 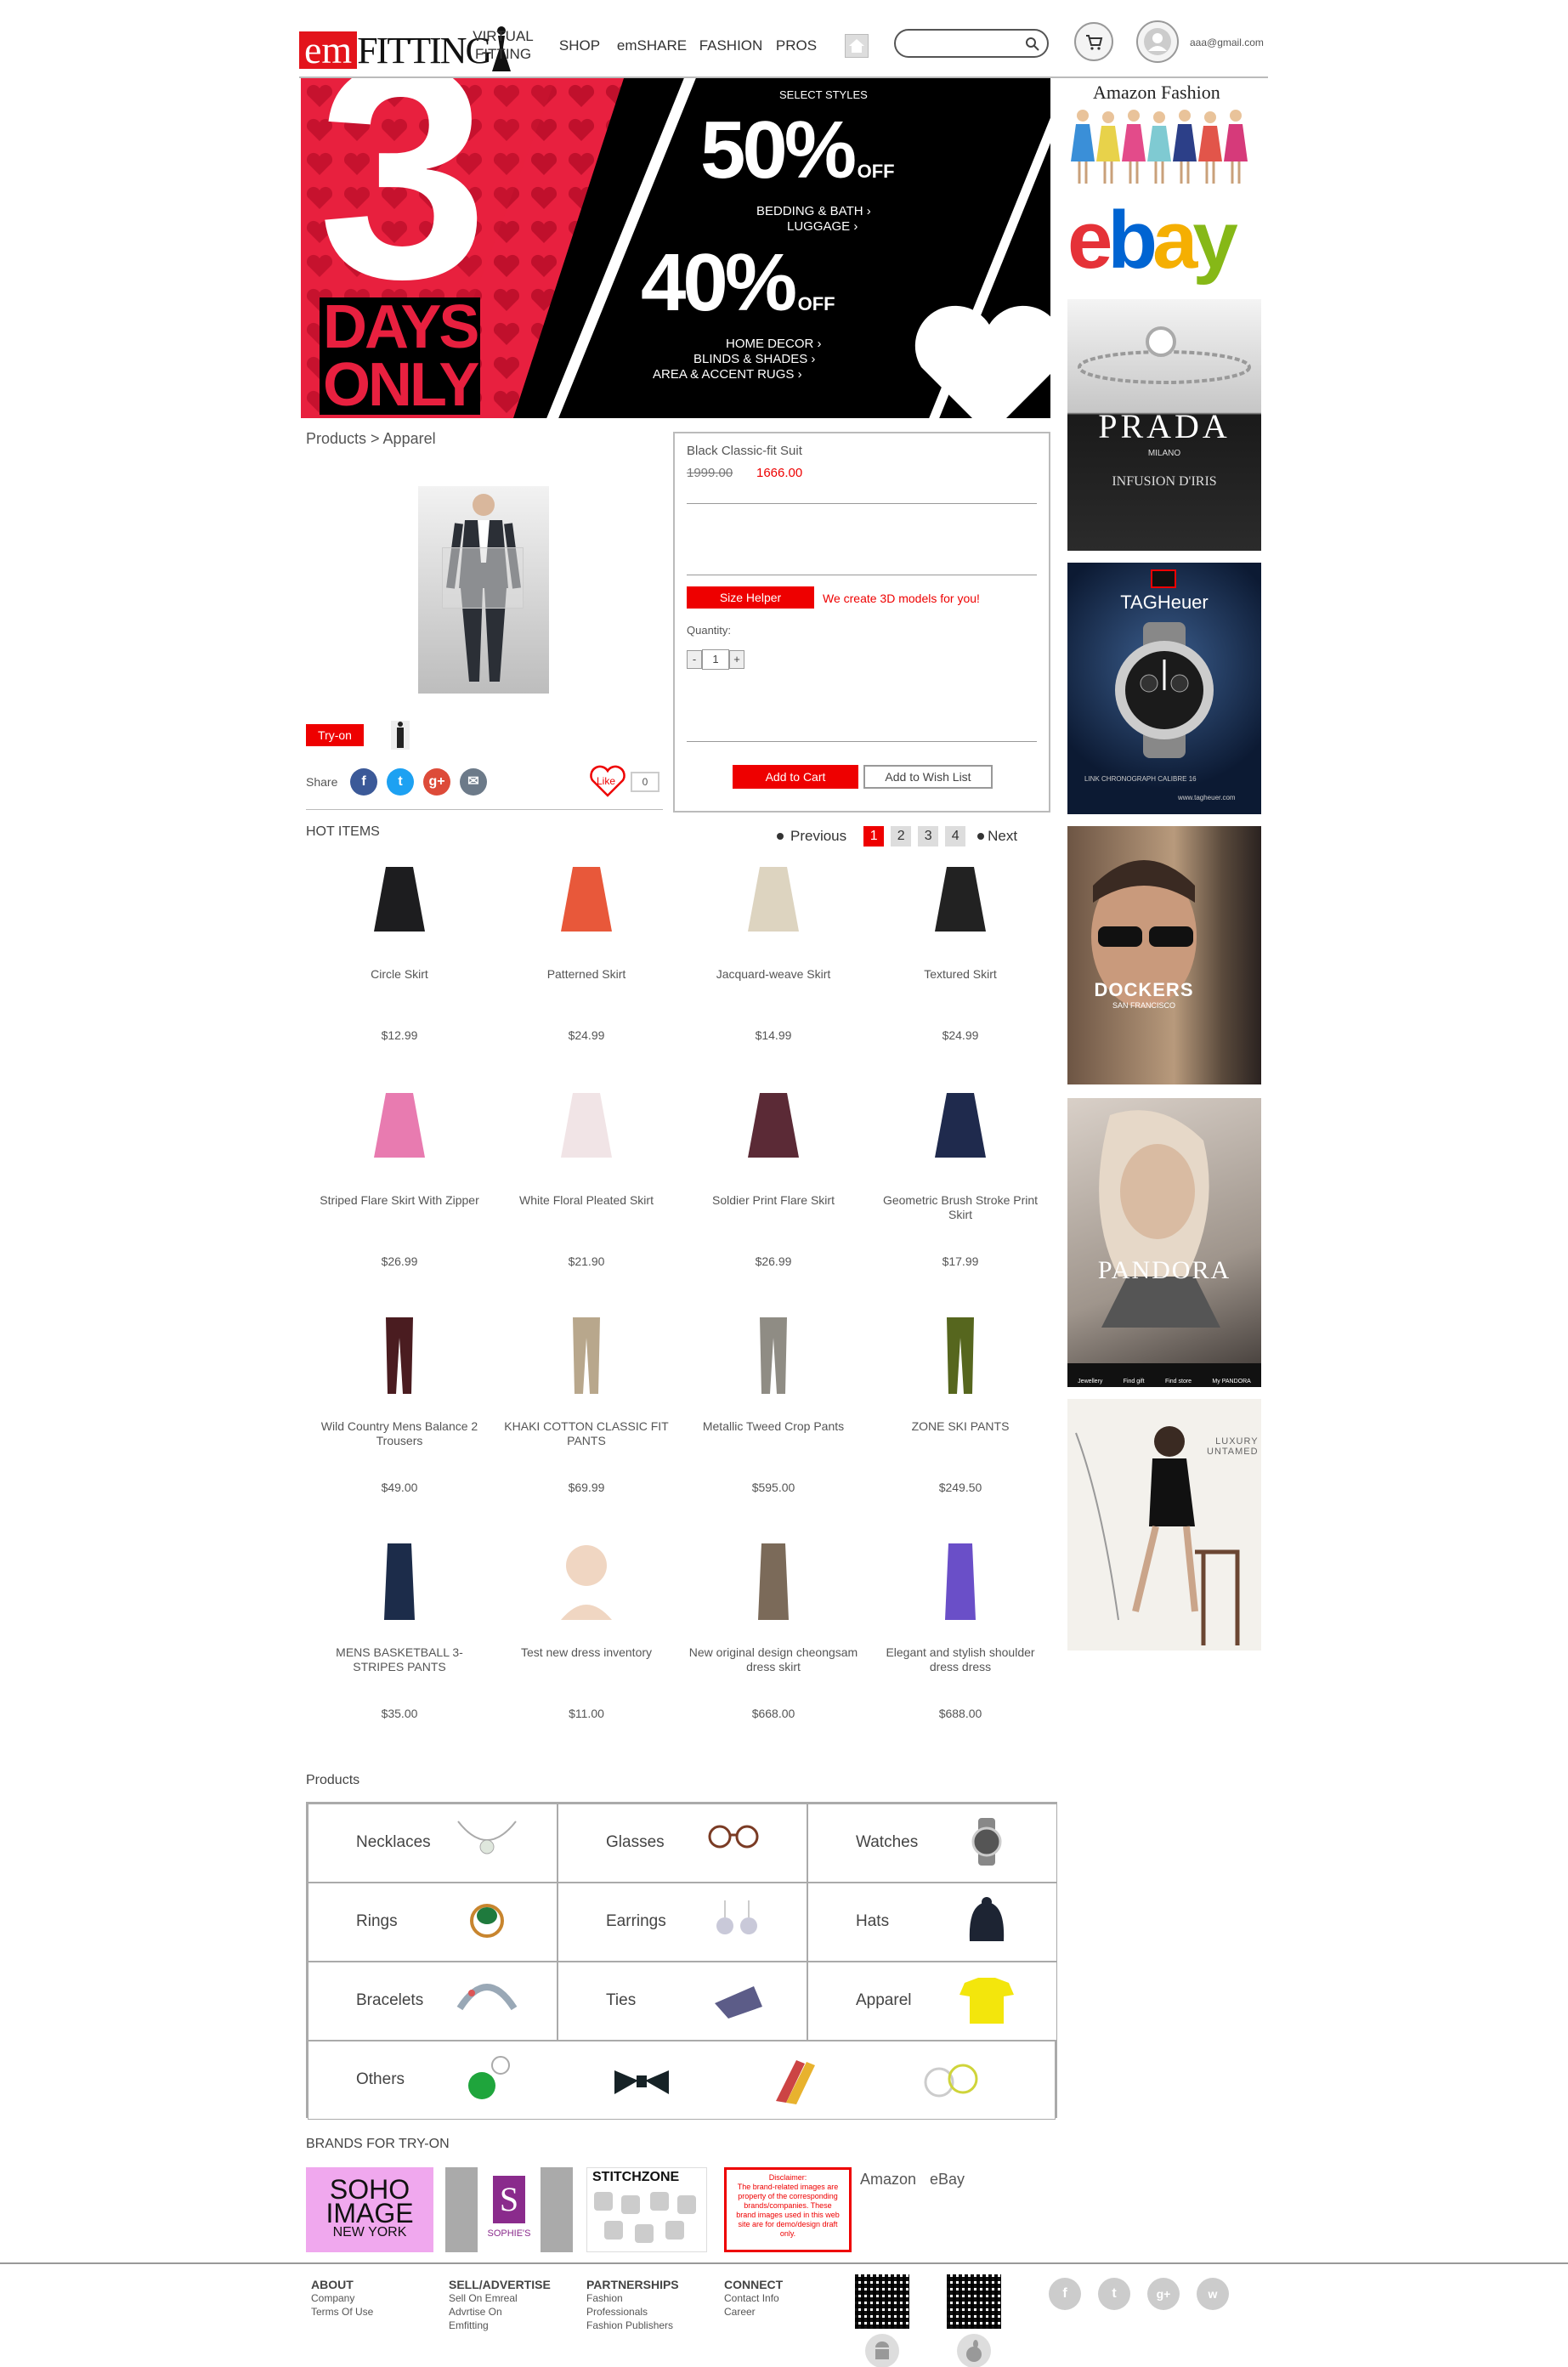 What do you see at coordinates (872, 1921) in the screenshot?
I see `category-label: Hats` at bounding box center [872, 1921].